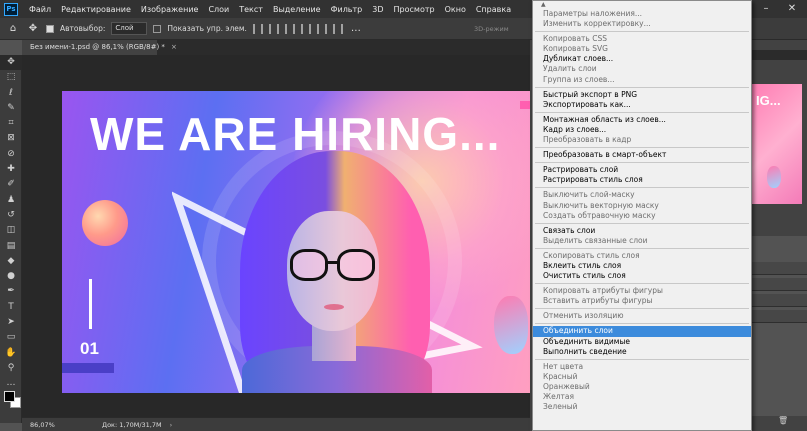 The image size is (807, 431). What do you see at coordinates (90, 304) in the screenshot?
I see `vertical-line` at bounding box center [90, 304].